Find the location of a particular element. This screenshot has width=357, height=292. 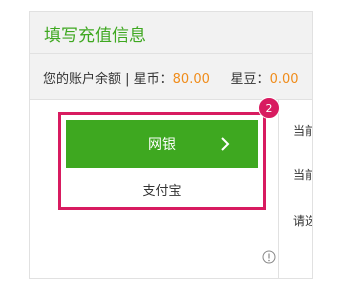

panel-title: 填写充值信息 is located at coordinates (95, 36).